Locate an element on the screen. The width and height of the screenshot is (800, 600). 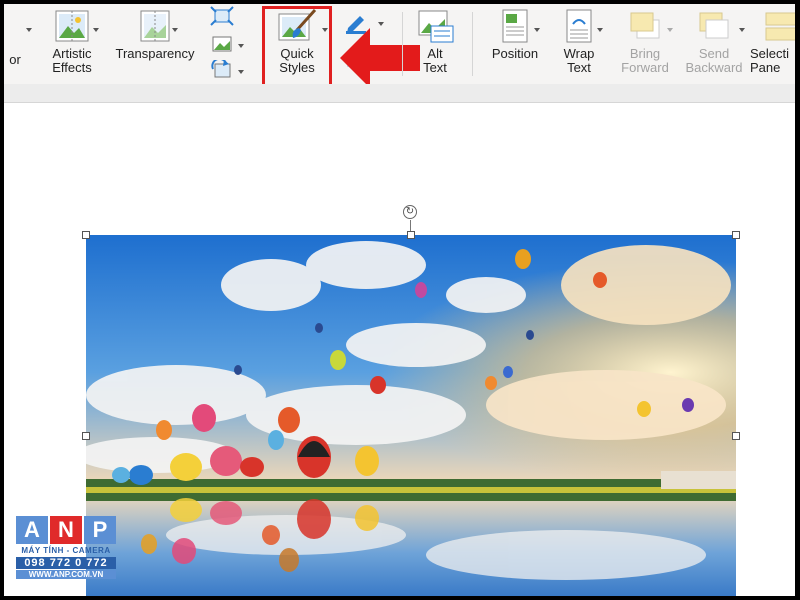
watermark-tagline: MÁY TÍNH - CAMERA is located at coordinates (66, 550).